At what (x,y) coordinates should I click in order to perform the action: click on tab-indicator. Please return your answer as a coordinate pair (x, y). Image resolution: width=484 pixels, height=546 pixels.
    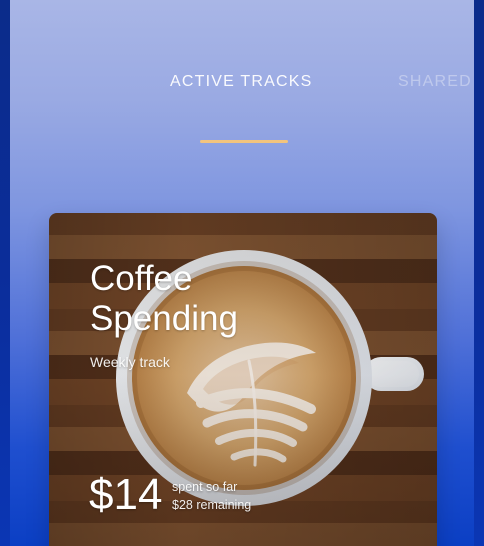
    Looking at the image, I should click on (244, 141).